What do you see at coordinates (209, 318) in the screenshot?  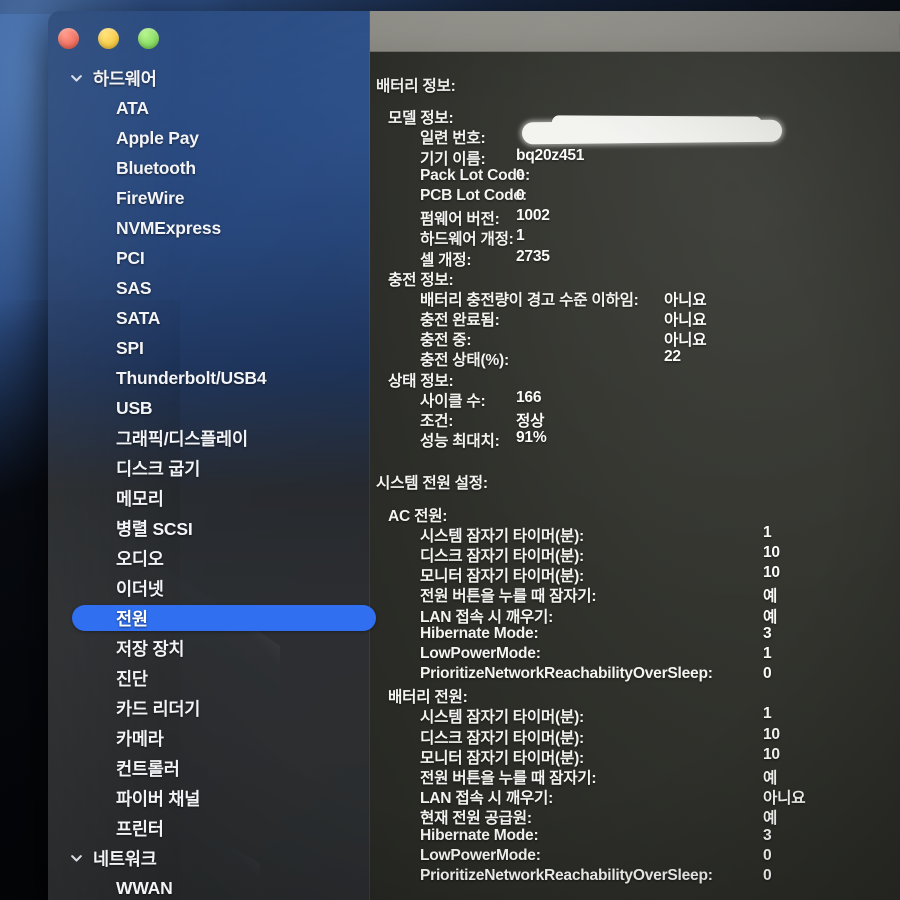 I see `sidebar-item-sata: SATA` at bounding box center [209, 318].